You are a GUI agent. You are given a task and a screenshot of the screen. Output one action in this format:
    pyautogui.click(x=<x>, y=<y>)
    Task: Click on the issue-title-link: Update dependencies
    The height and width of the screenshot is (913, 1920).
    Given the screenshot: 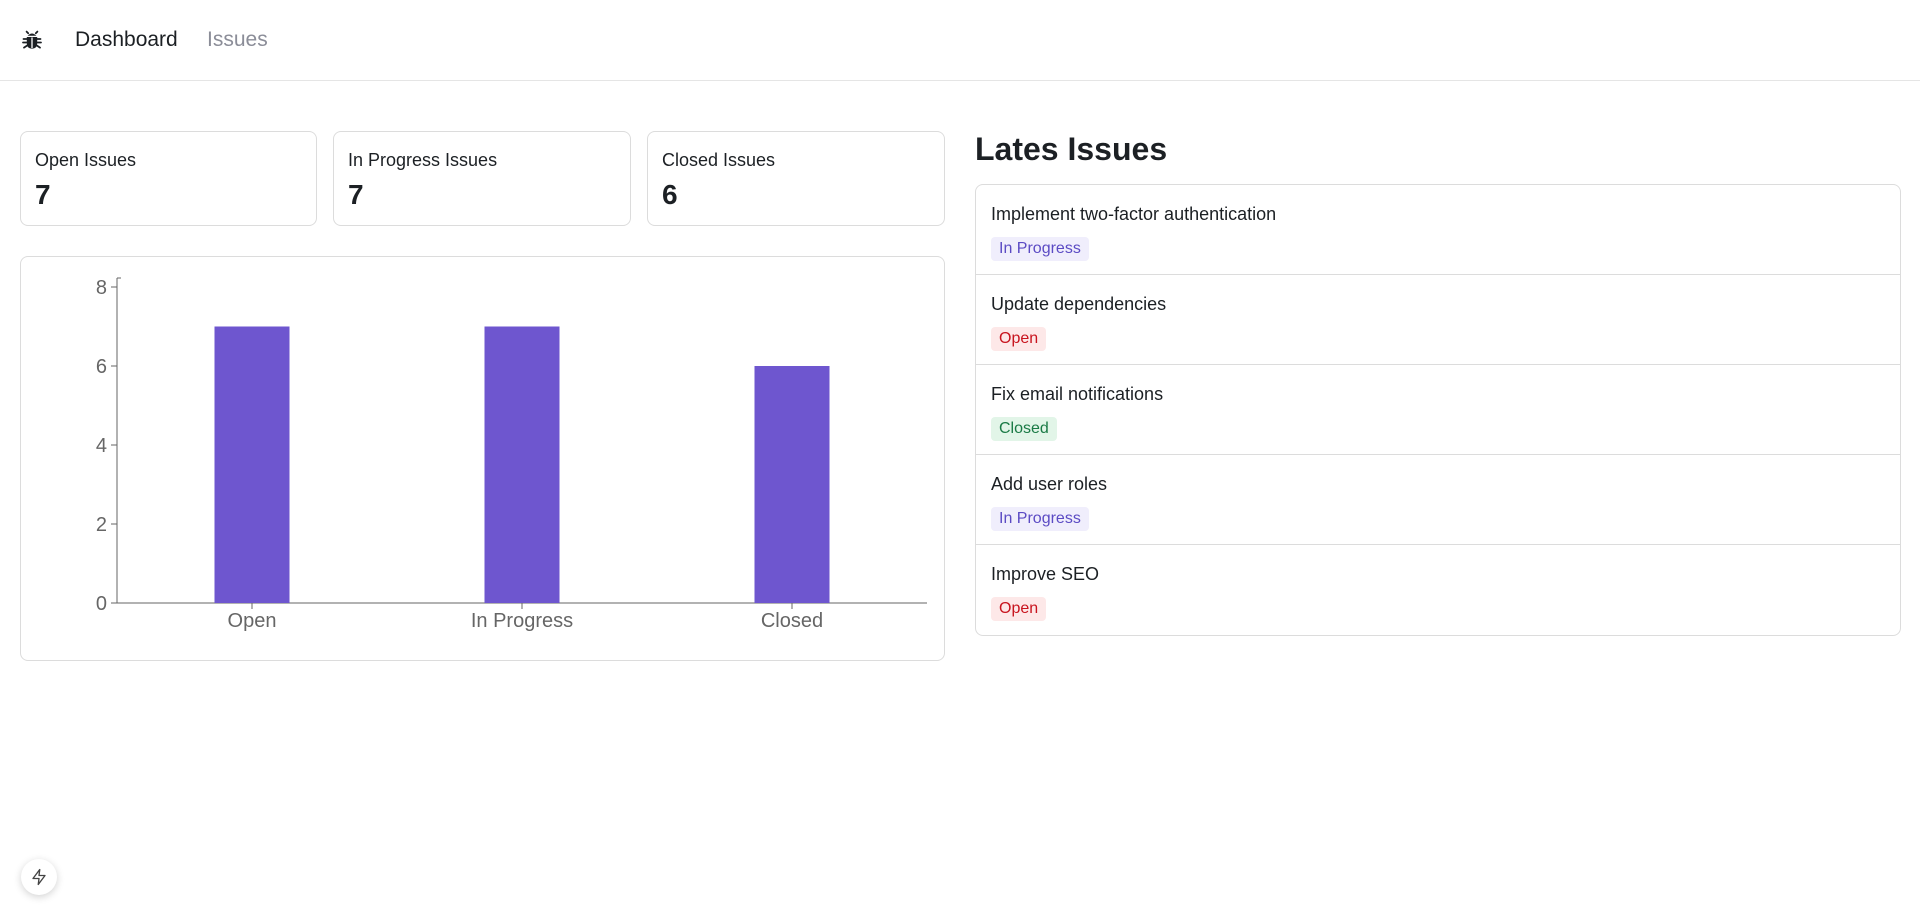 What is the action you would take?
    pyautogui.click(x=1078, y=304)
    